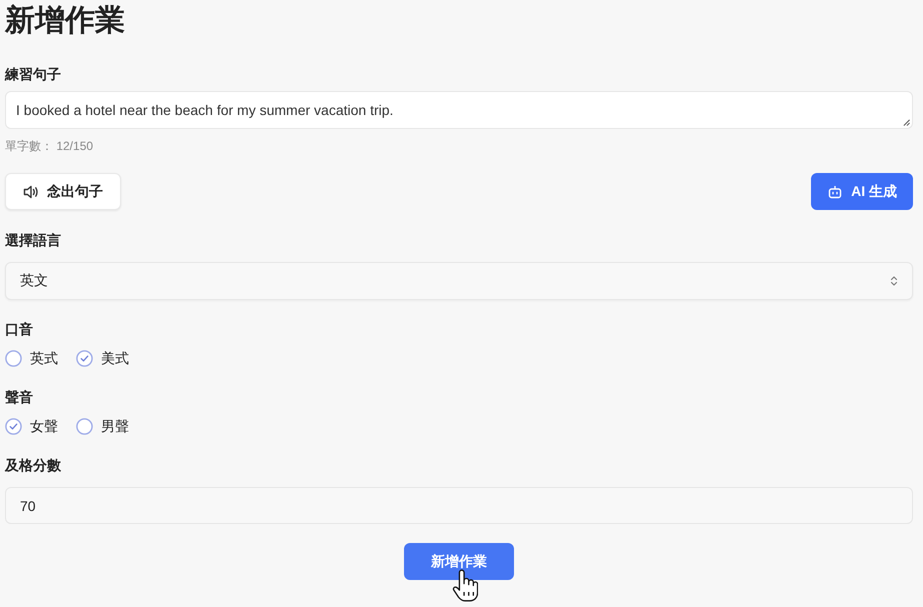  What do you see at coordinates (19, 397) in the screenshot?
I see `field-label: 聲音` at bounding box center [19, 397].